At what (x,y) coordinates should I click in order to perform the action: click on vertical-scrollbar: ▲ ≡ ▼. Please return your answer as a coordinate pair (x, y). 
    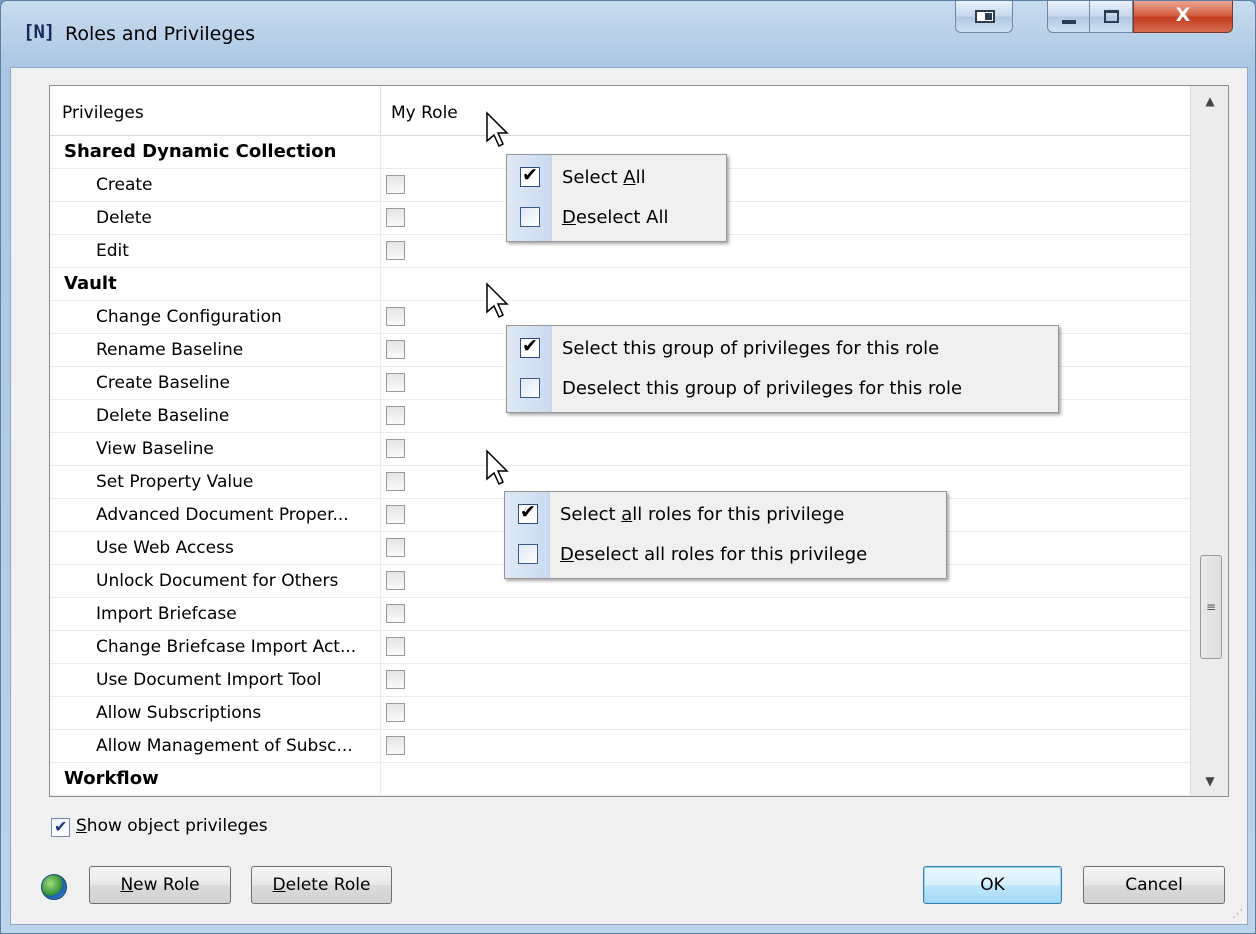
    Looking at the image, I should click on (1209, 441).